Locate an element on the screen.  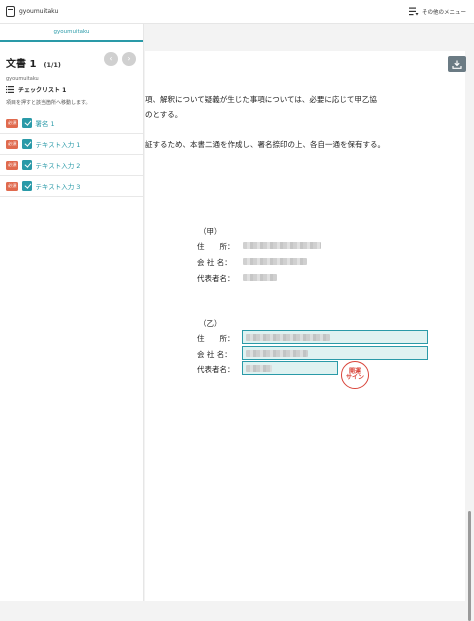
body-text-line: 証するため、本書二通を作成し、署名捺印の上、各自一通を保有する。 is located at coordinates (265, 144).